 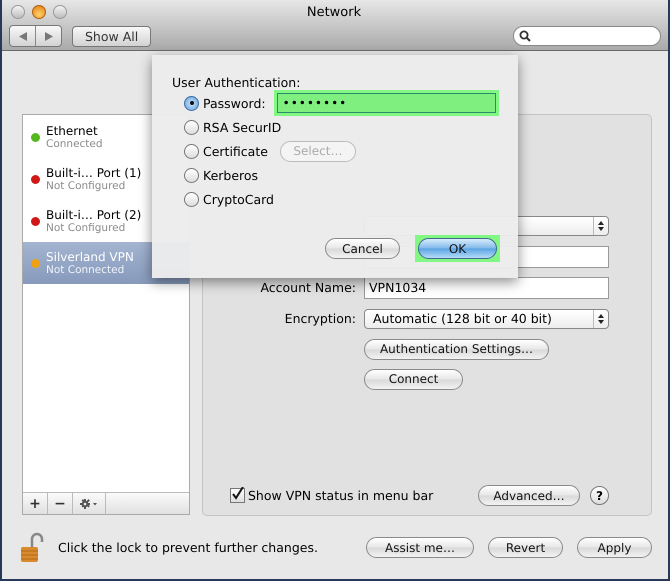 What do you see at coordinates (188, 548) in the screenshot?
I see `lock-message: Click the lock to prevent further changes.` at bounding box center [188, 548].